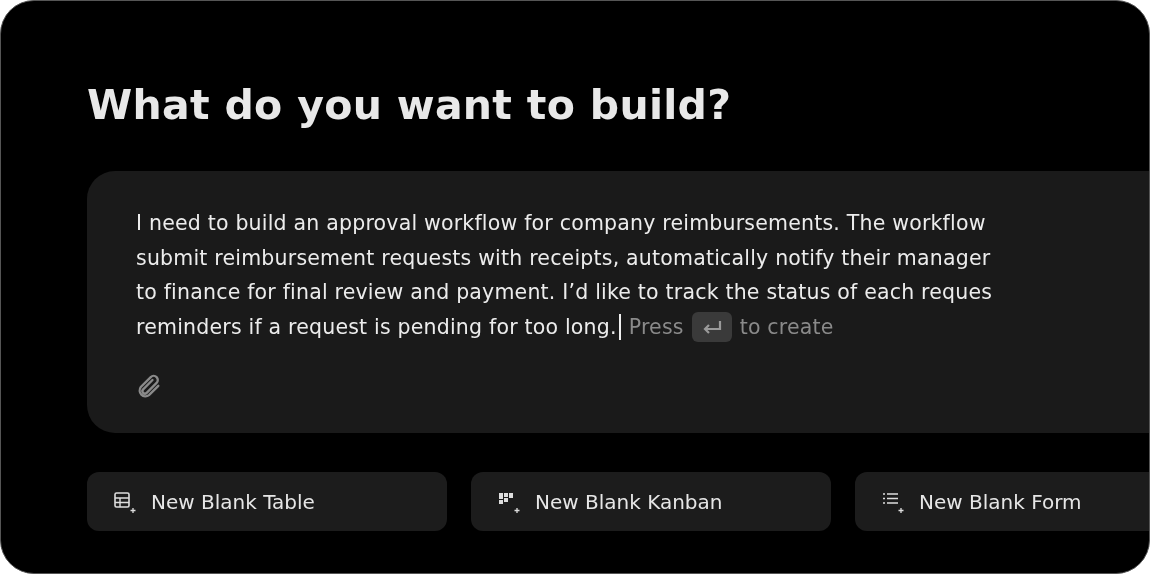  What do you see at coordinates (786, 326) in the screenshot?
I see `hint-text: to create` at bounding box center [786, 326].